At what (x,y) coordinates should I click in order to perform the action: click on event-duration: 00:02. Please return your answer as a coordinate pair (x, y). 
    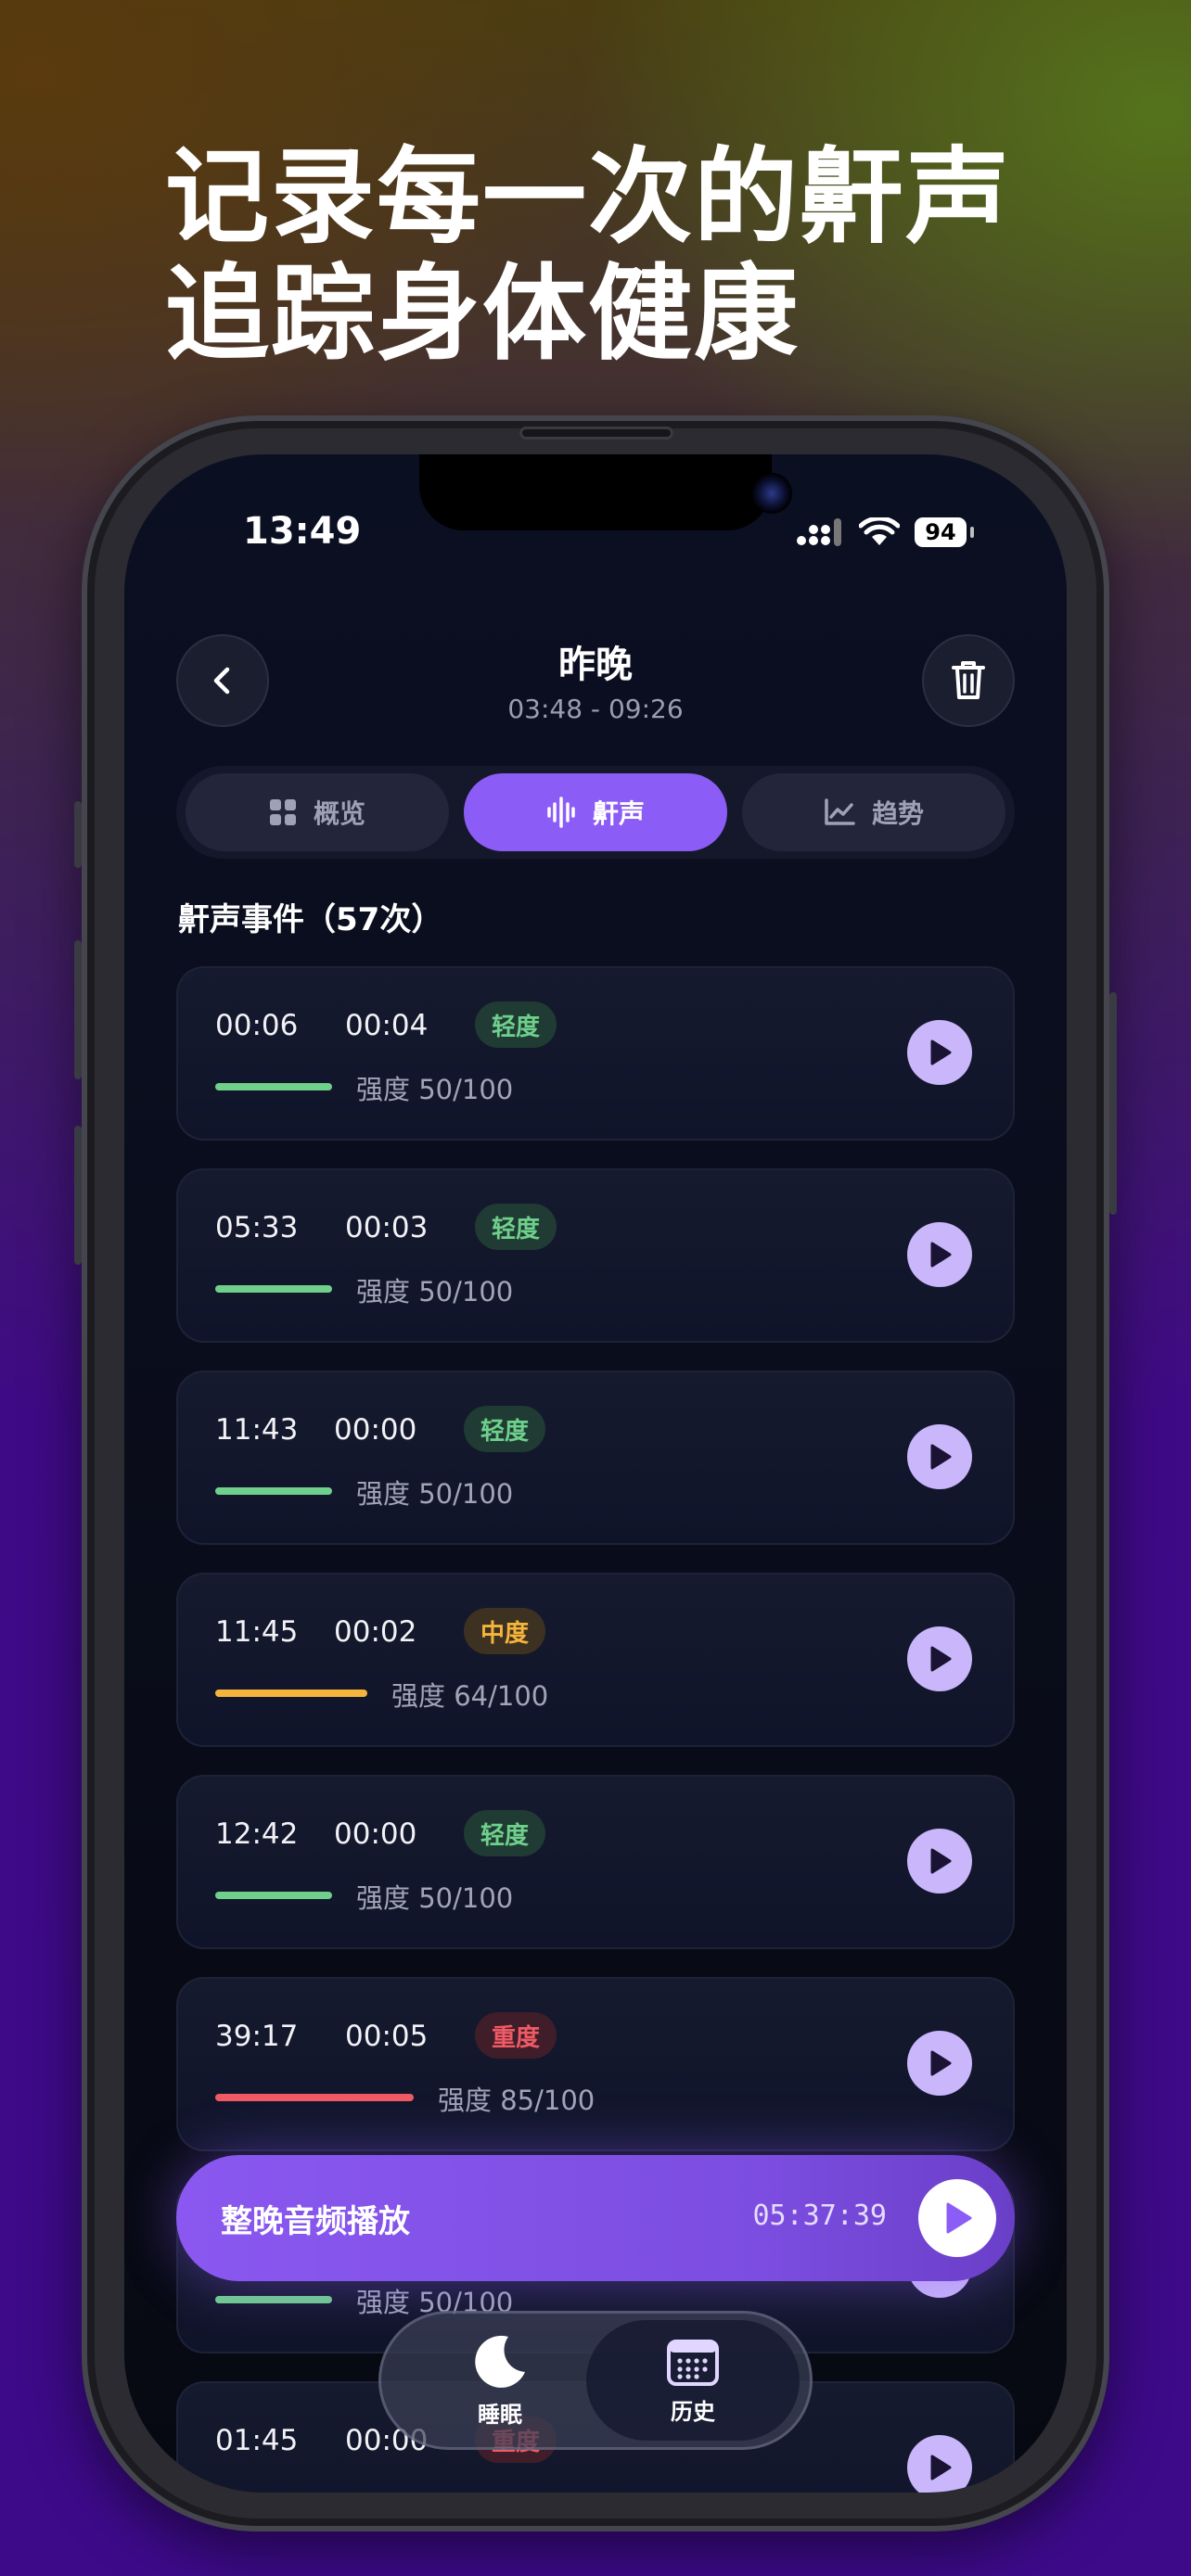
    Looking at the image, I should click on (375, 1632).